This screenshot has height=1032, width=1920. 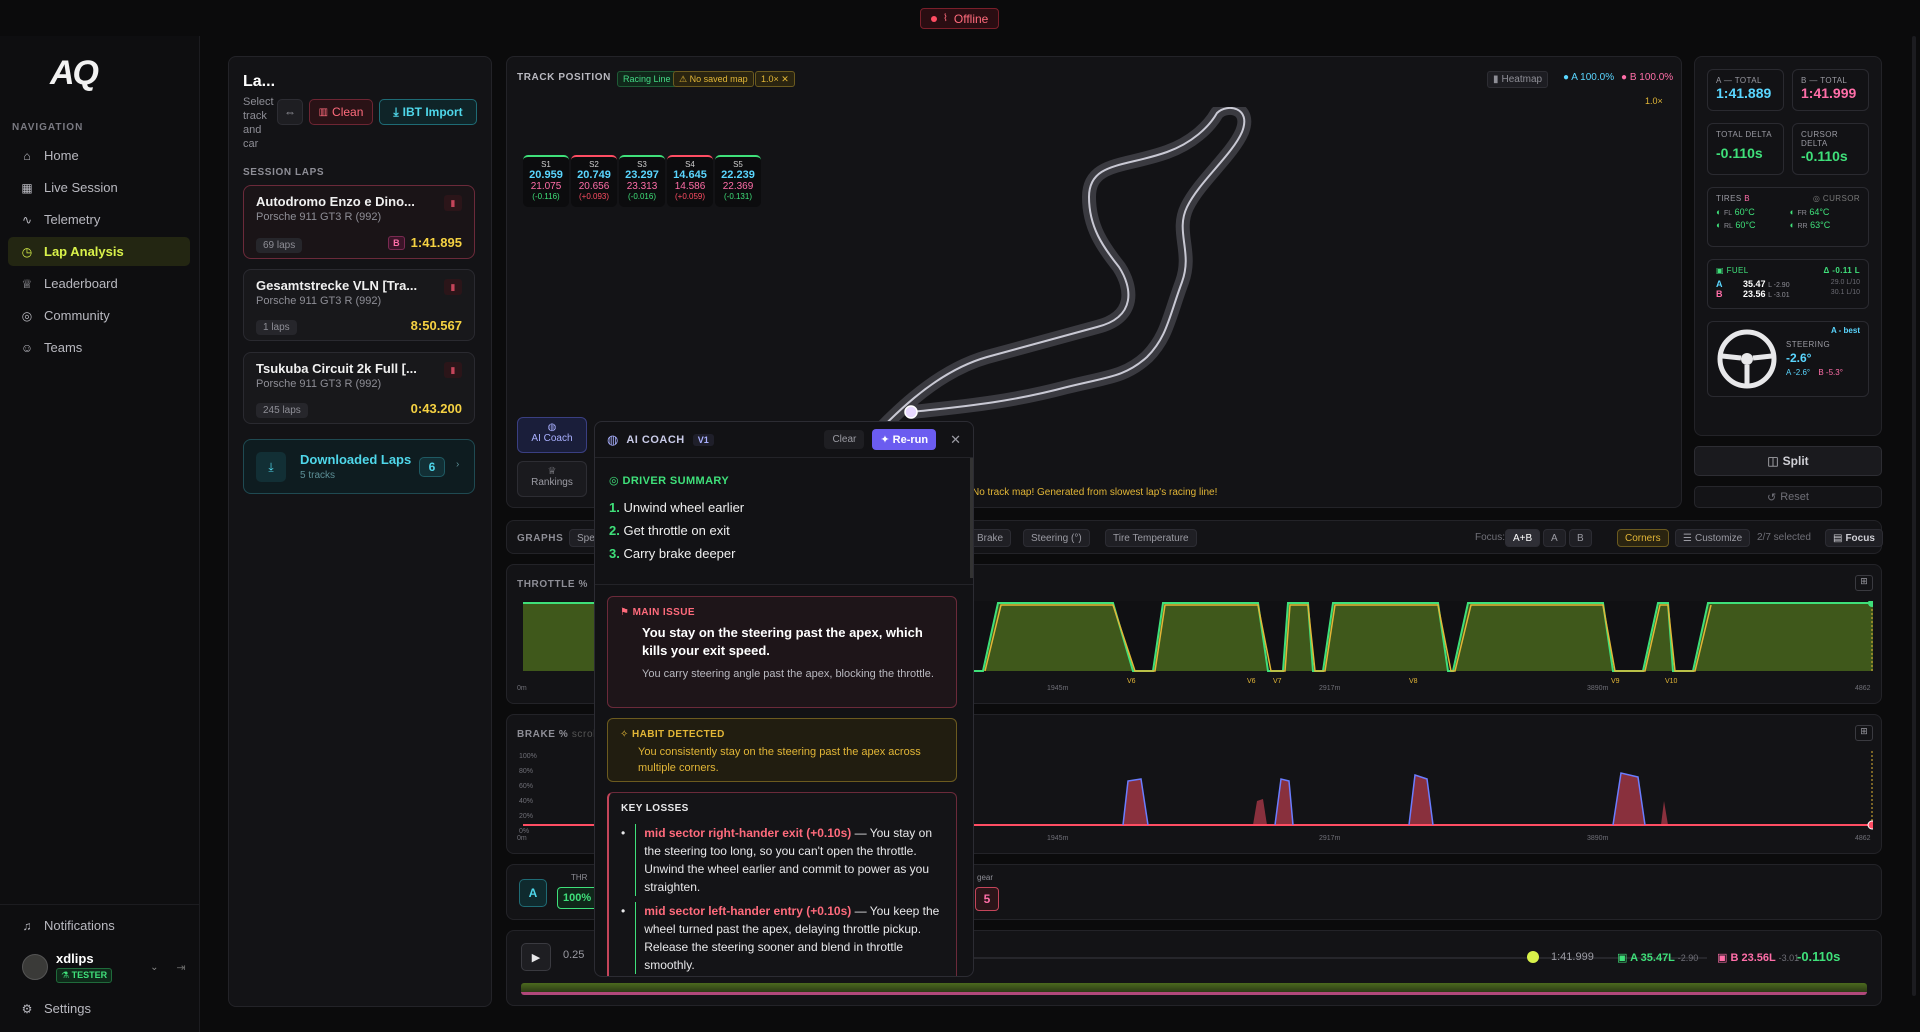 I want to click on nav-item-live-session: ▦ Live Session, so click(x=99, y=187).